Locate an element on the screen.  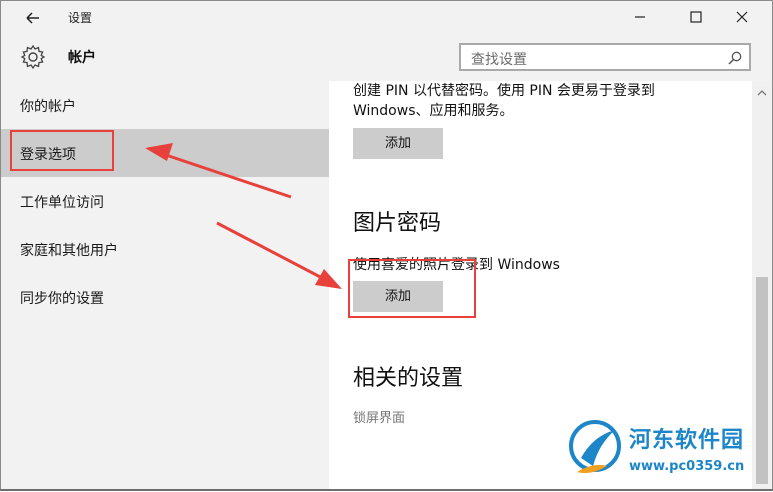
watermark-url: www.pc0359.cn is located at coordinates (687, 466).